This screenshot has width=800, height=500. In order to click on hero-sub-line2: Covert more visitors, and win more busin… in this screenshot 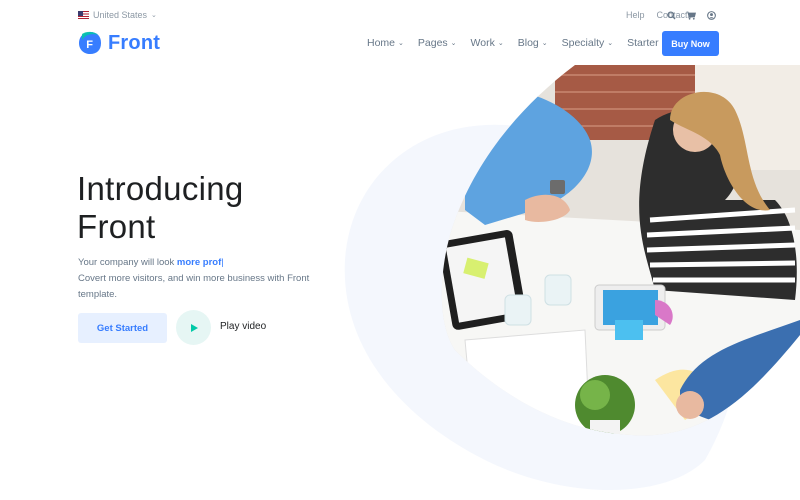, I will do `click(194, 278)`.